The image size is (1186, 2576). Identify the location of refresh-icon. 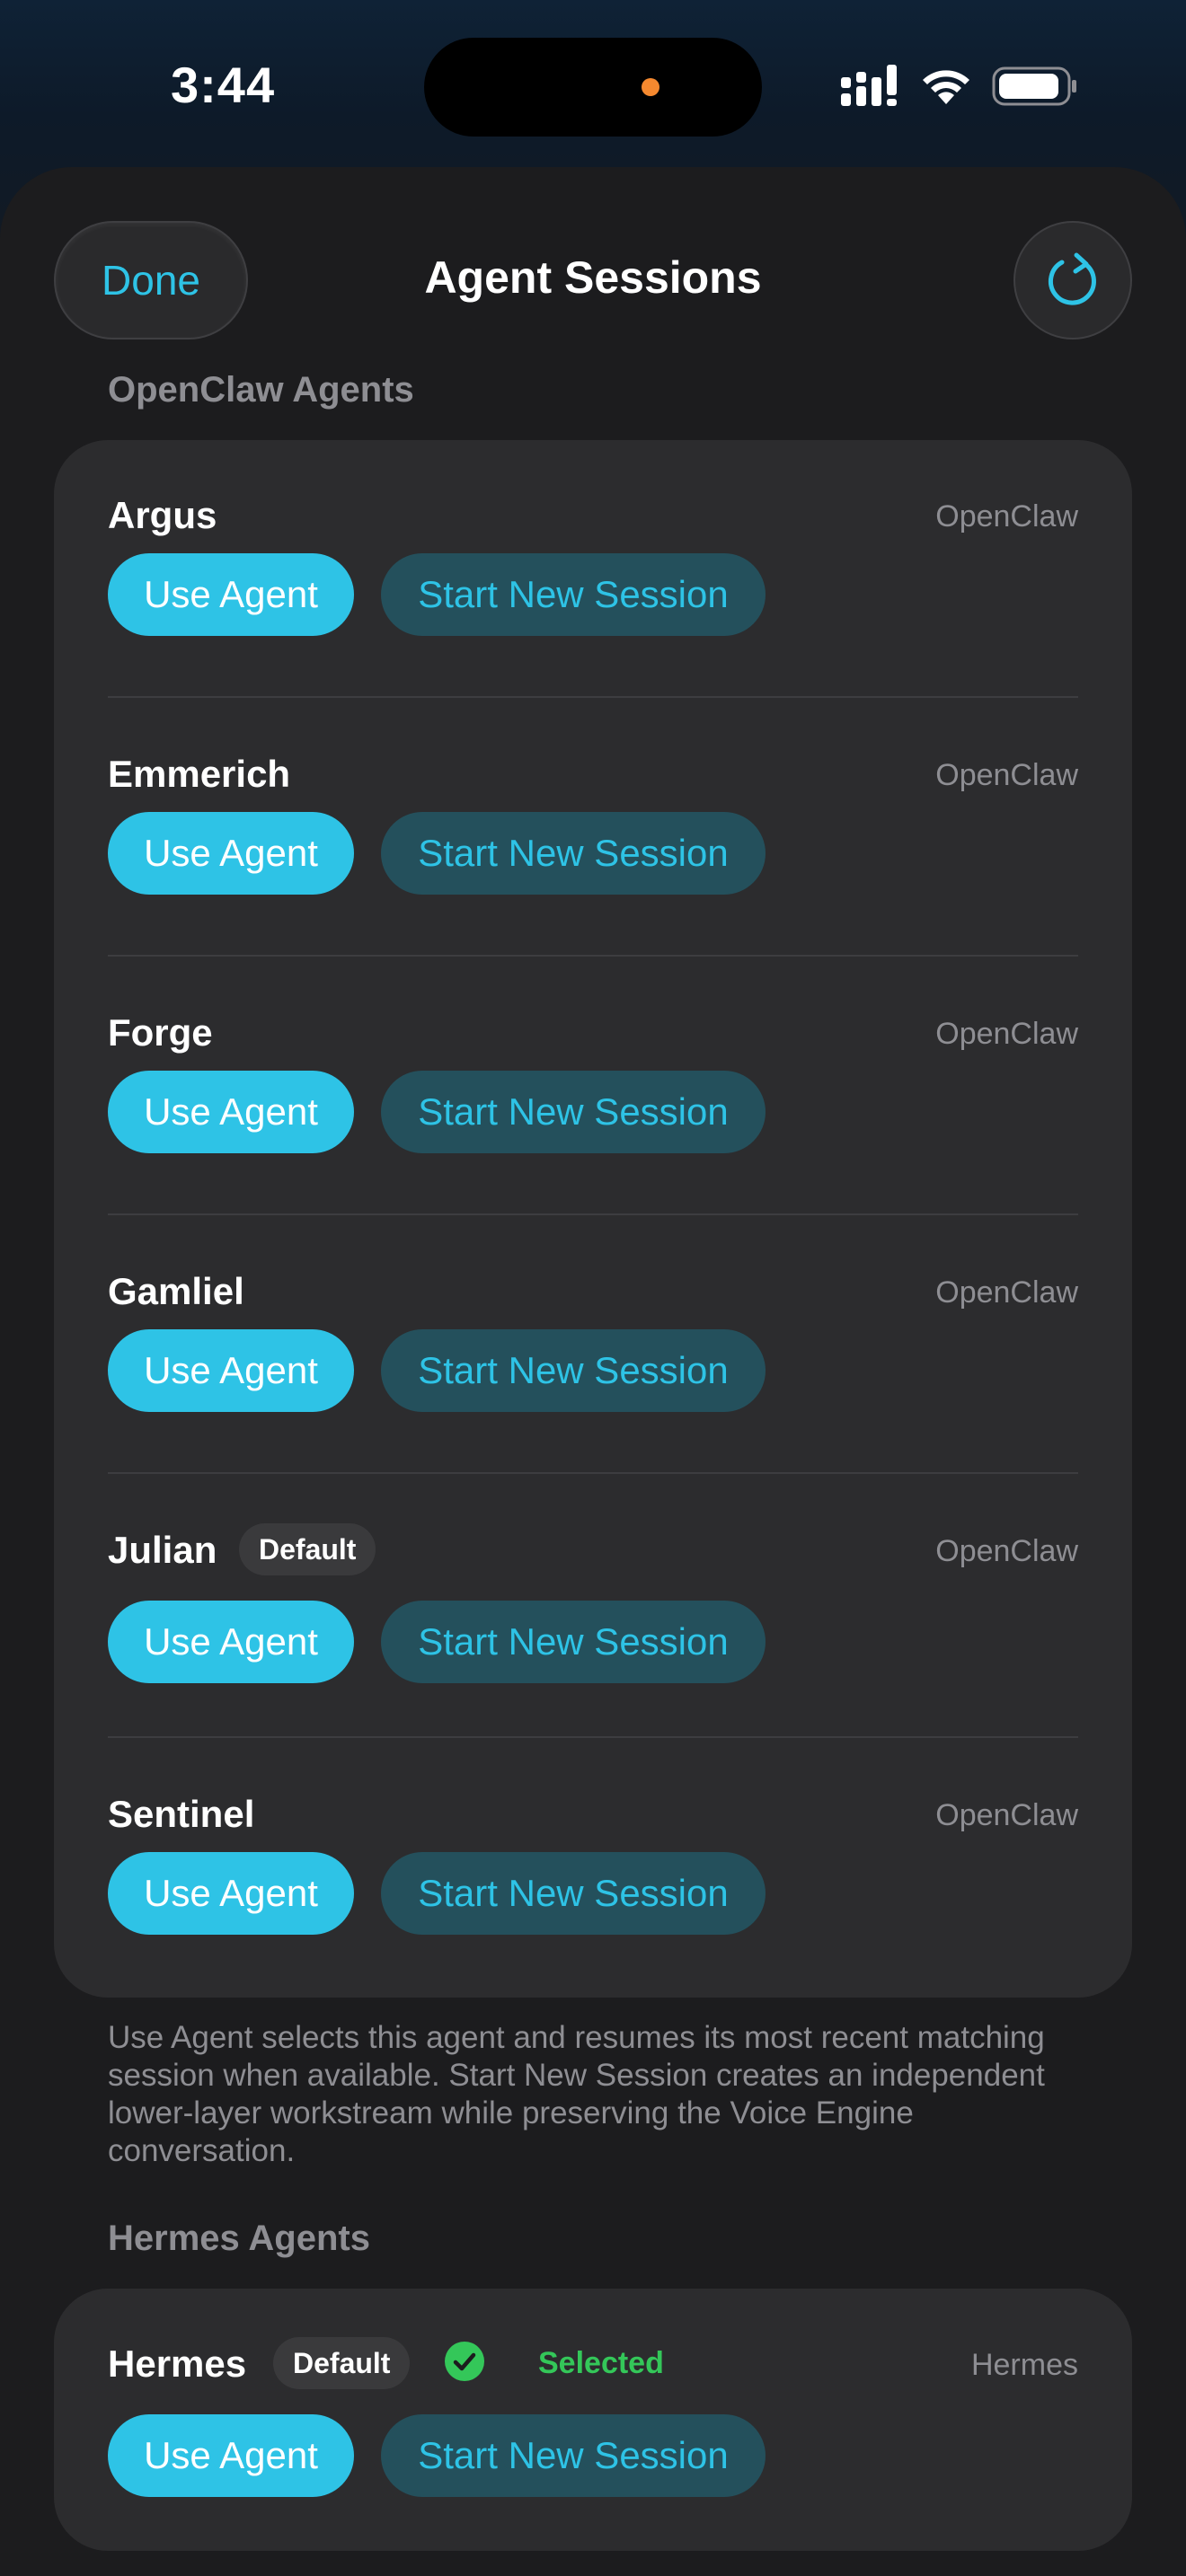
(1072, 278).